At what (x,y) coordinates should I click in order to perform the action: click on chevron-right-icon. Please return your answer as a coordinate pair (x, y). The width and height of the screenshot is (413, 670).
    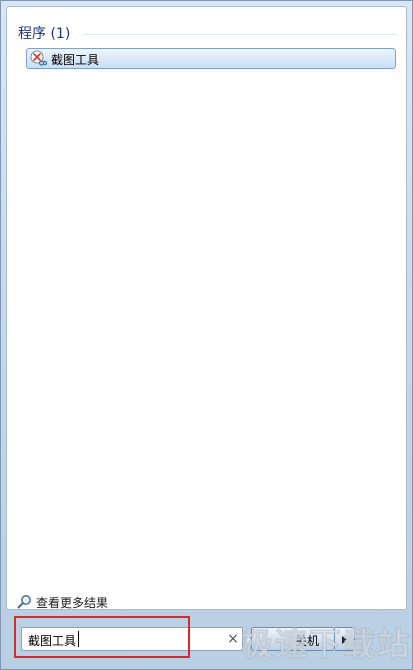
    Looking at the image, I should click on (344, 640).